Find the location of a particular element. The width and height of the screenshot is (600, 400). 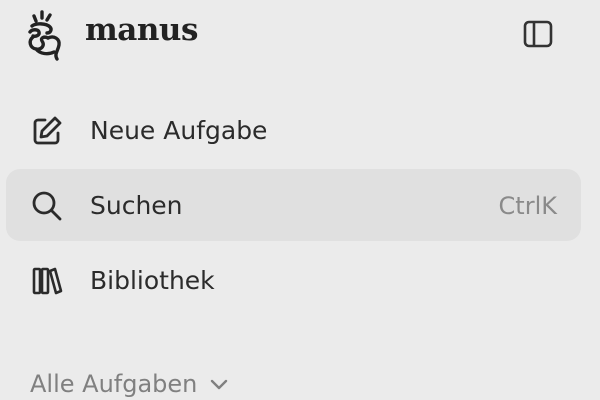

library-icon is located at coordinates (47, 281).